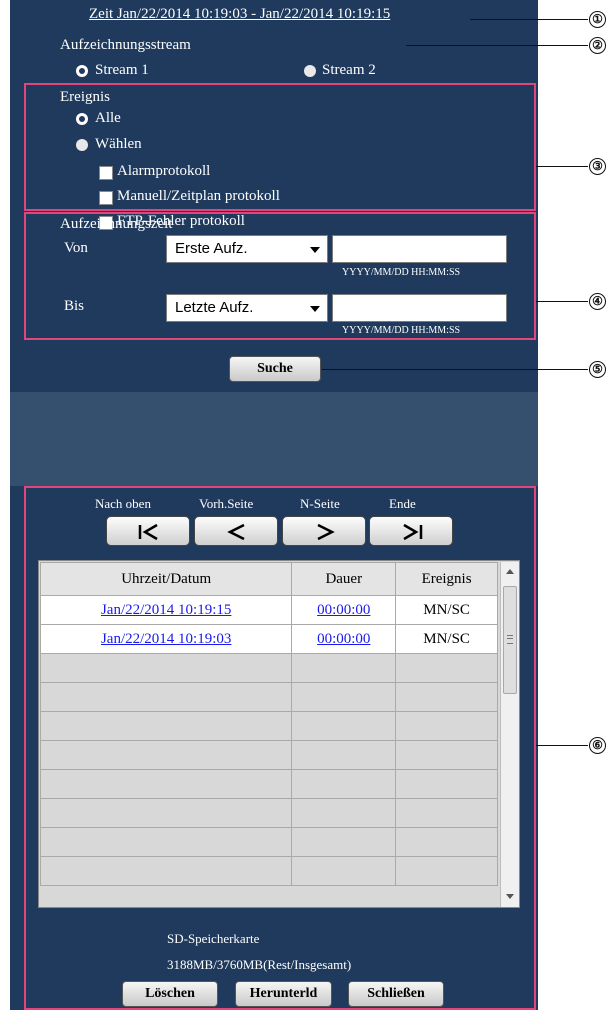  I want to click on last-page-button, so click(411, 531).